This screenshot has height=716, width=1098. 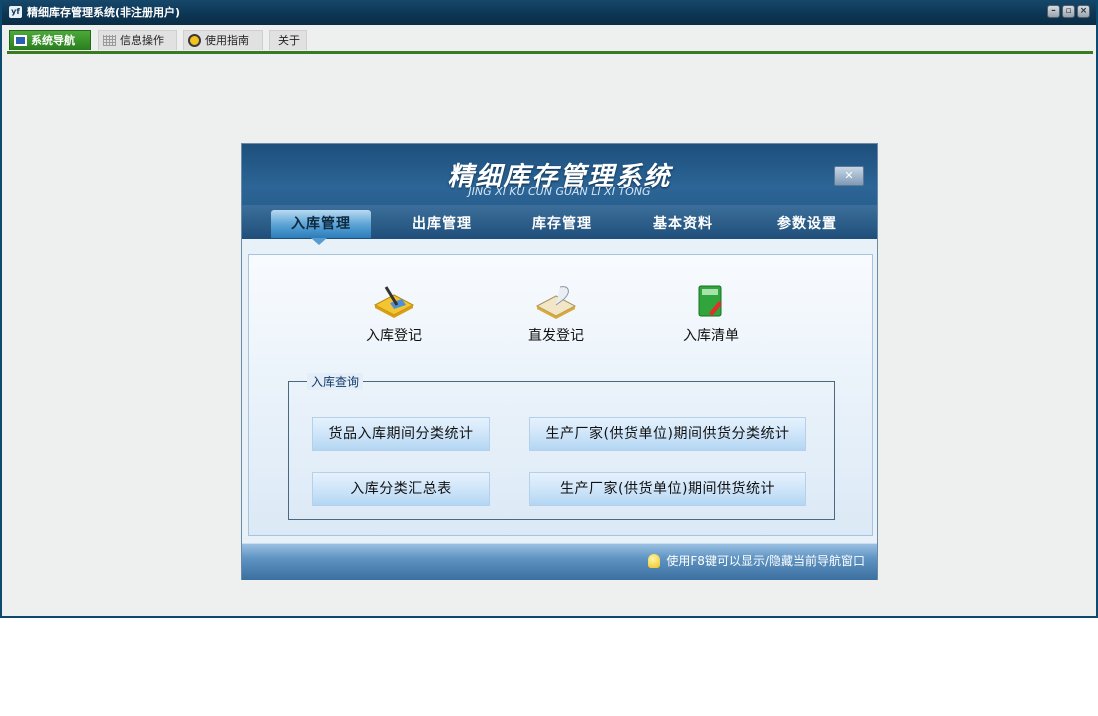 I want to click on book-and-quill-icon, so click(x=556, y=302).